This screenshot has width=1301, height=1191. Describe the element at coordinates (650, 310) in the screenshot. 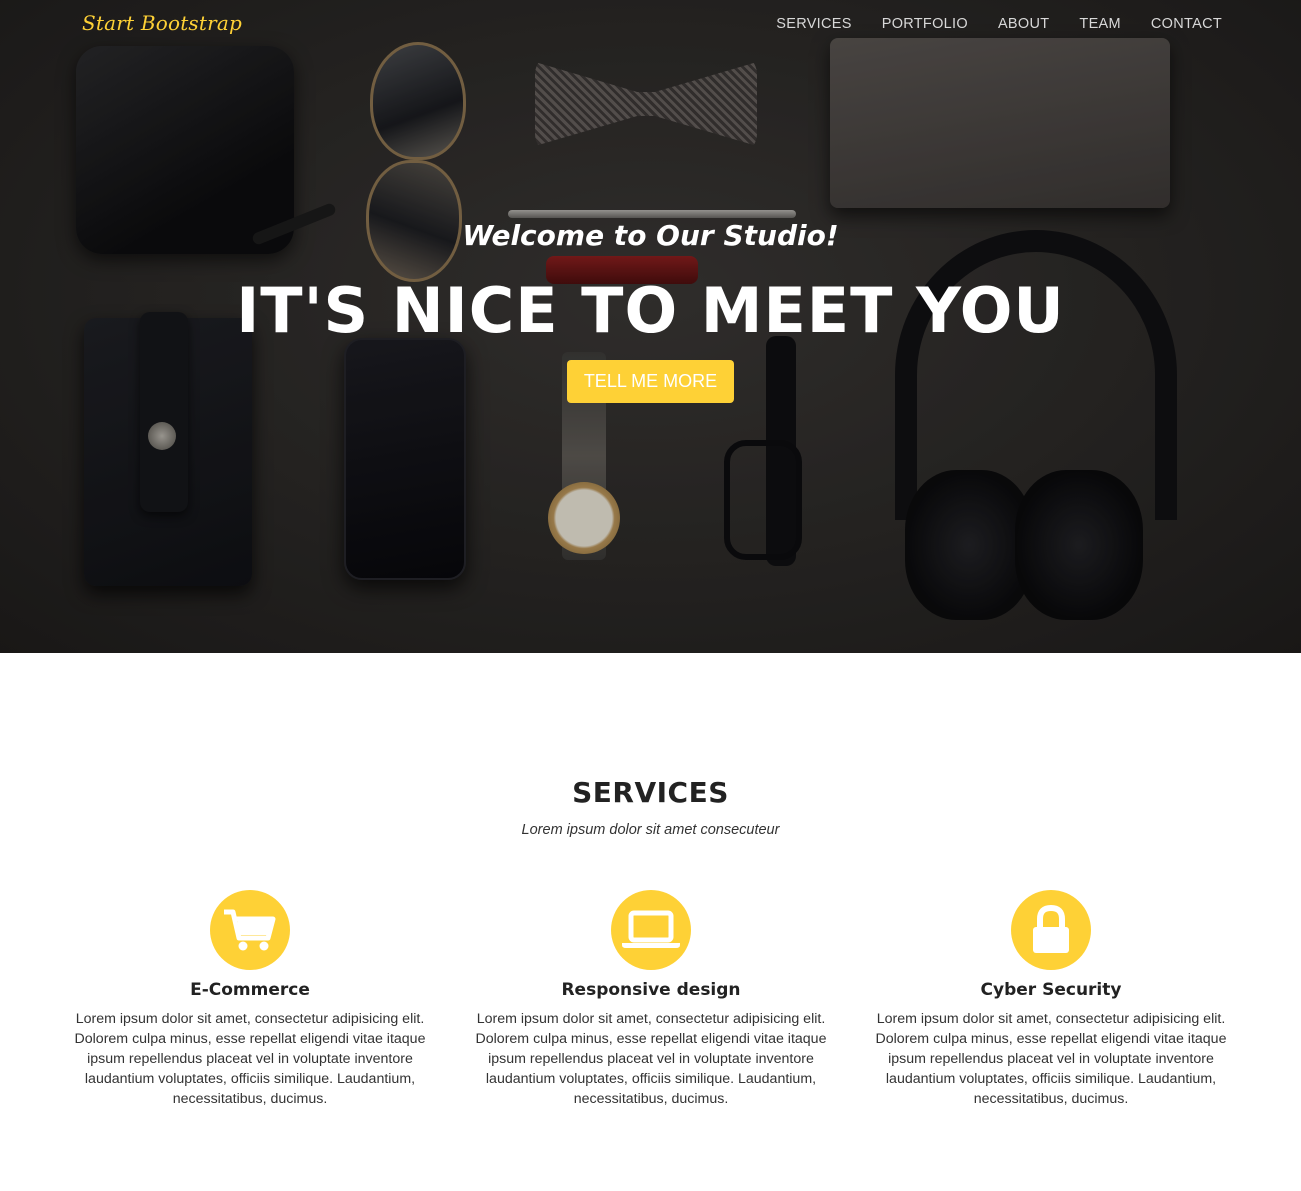

I see `hero-title: IT'S NICE TO MEET YOU` at that location.